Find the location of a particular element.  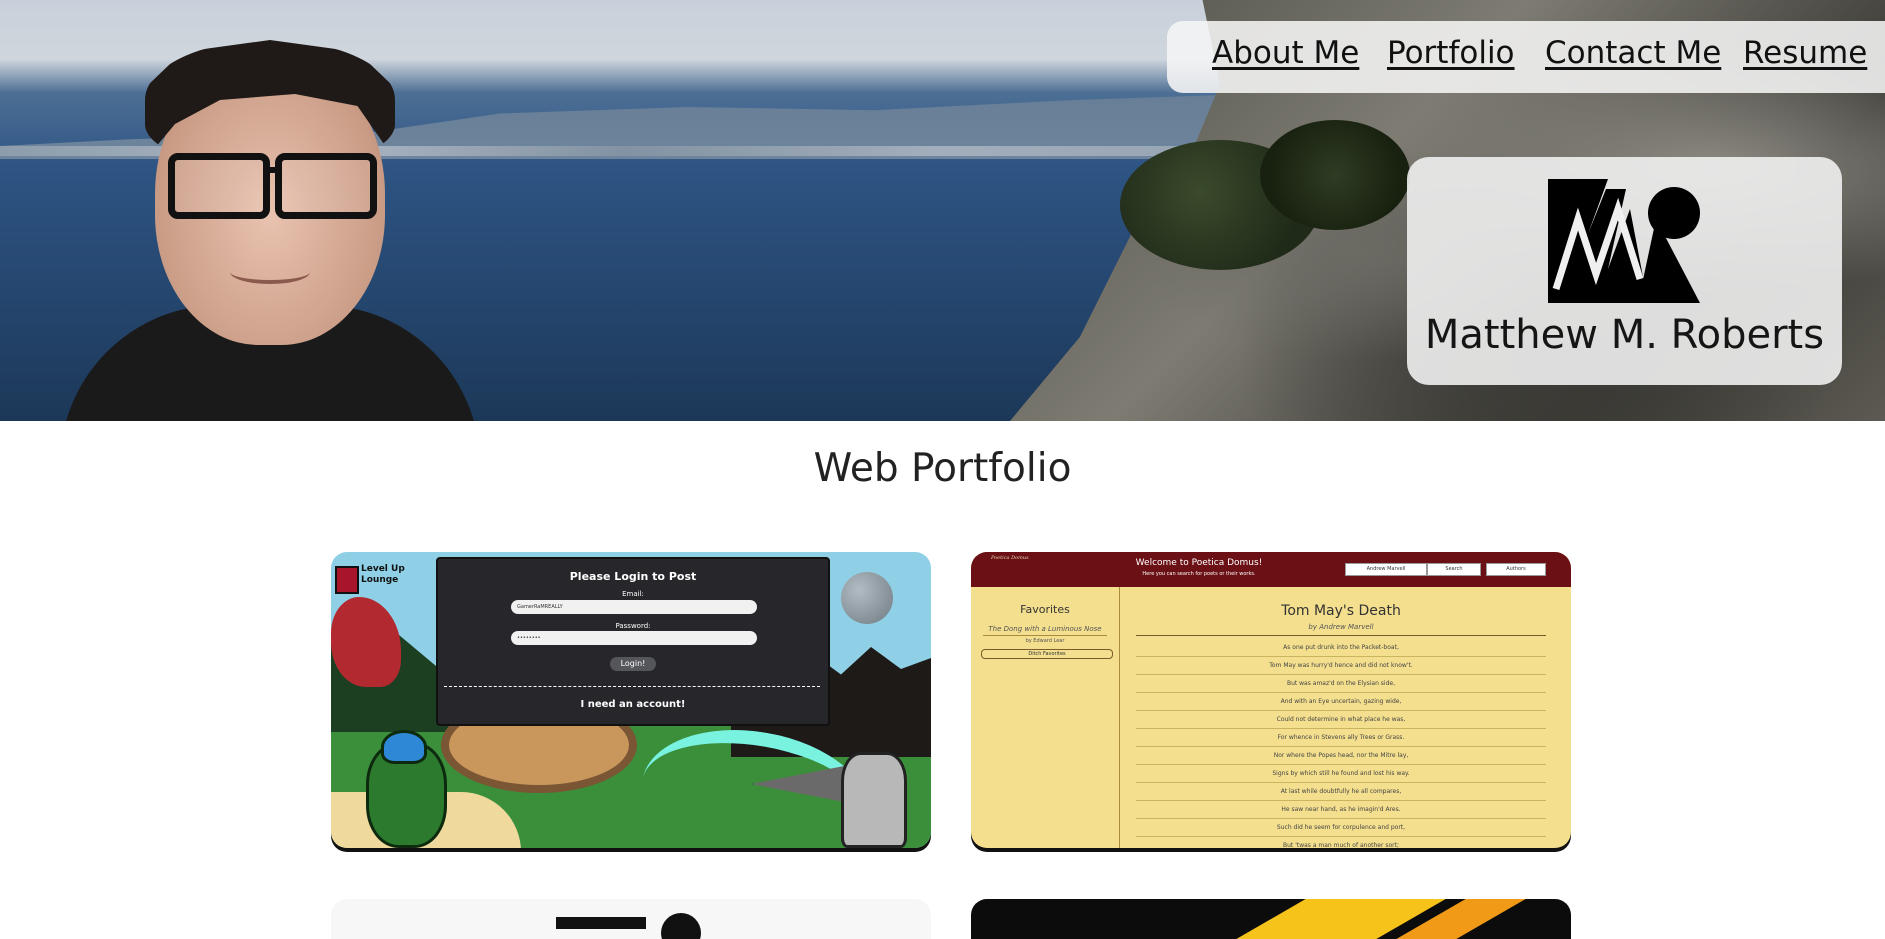

email-field: GamerRaMREALLY is located at coordinates (634, 607).